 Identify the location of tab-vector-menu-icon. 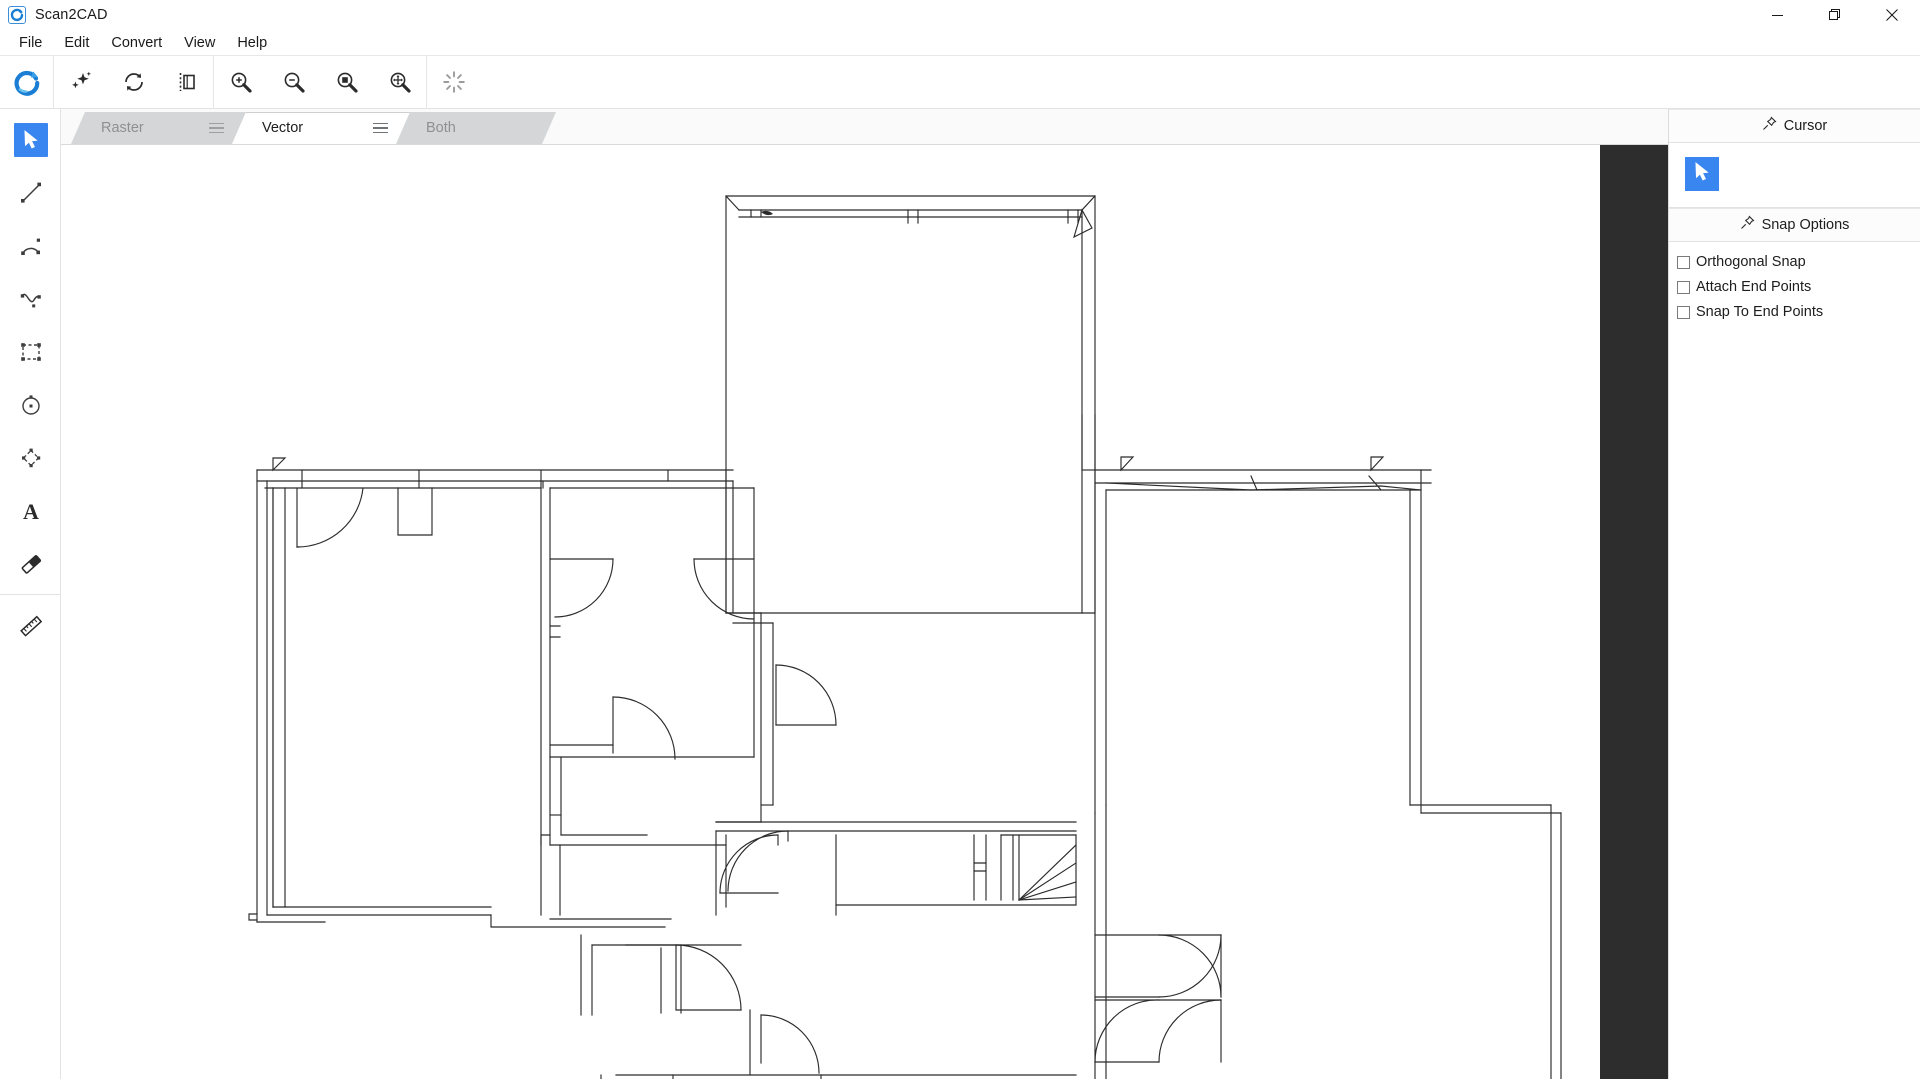
(380, 128).